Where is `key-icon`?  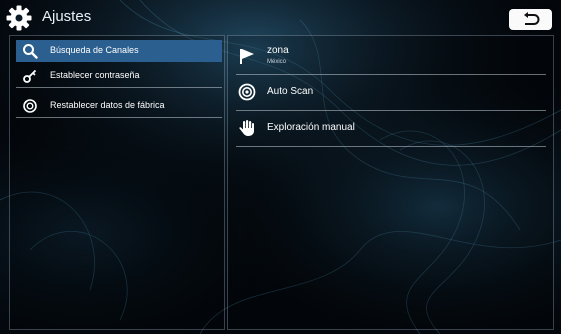
key-icon is located at coordinates (30, 76).